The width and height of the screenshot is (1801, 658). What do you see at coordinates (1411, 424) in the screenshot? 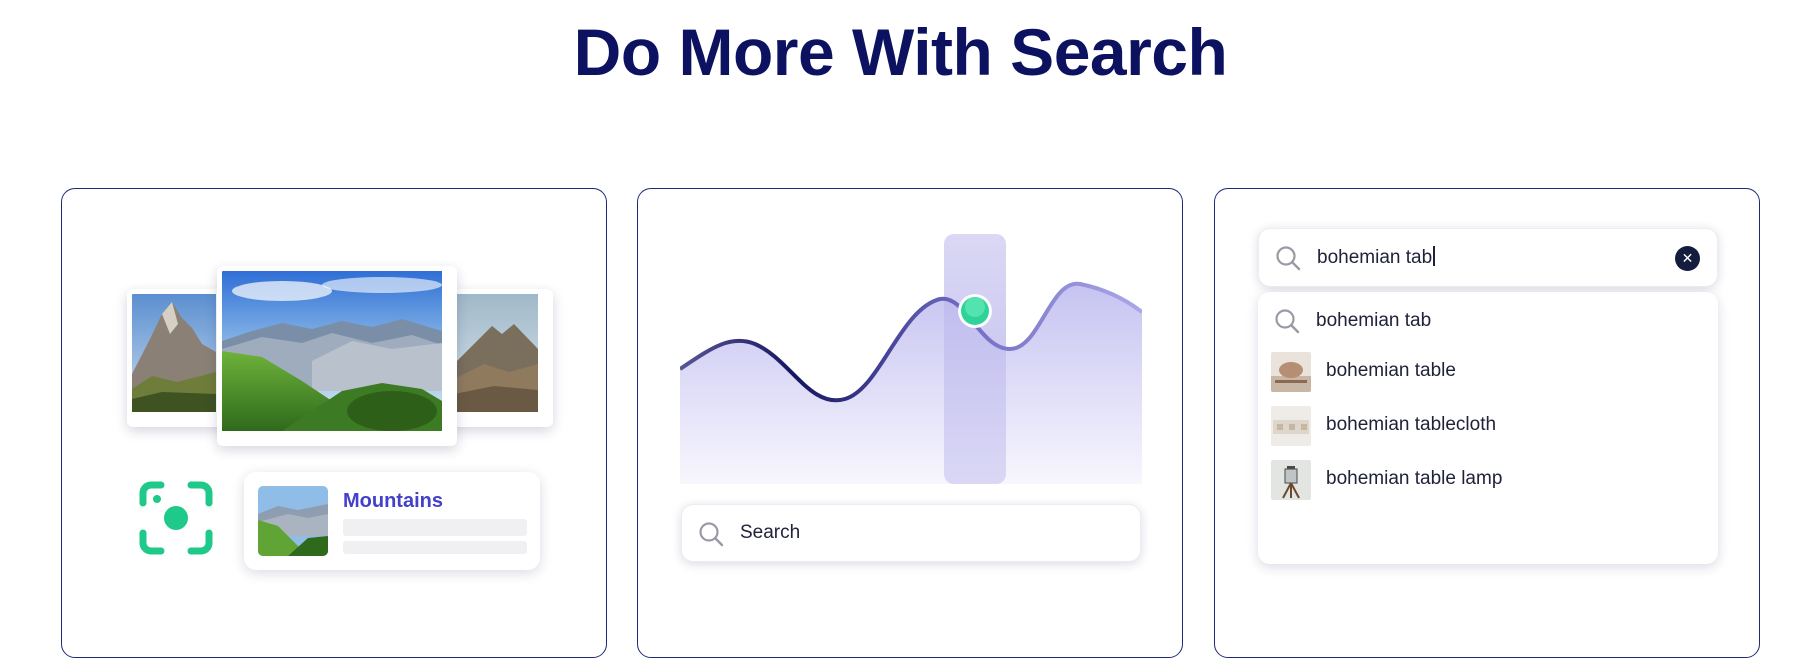
I see `suggestion-label: bohemian tablecloth` at bounding box center [1411, 424].